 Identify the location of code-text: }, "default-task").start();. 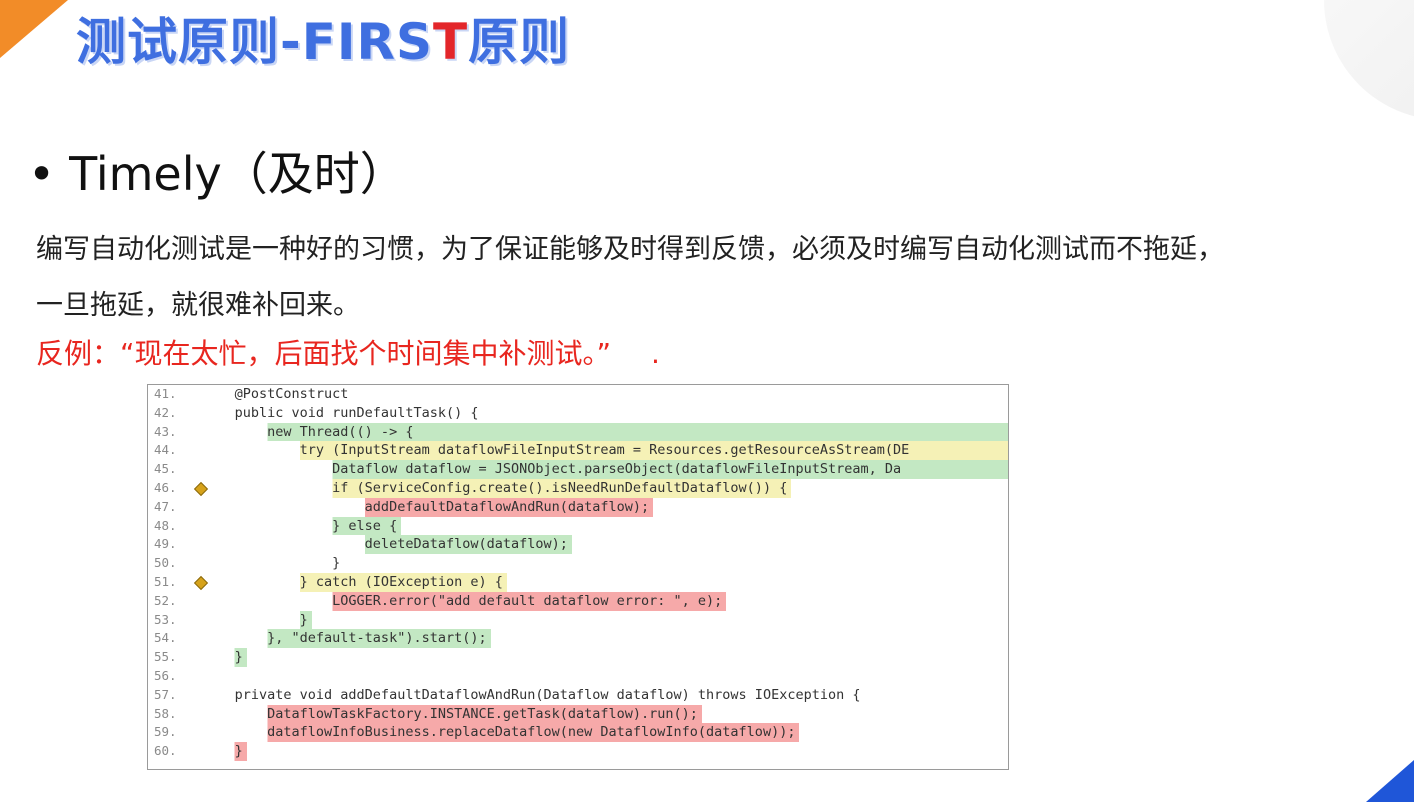
(340, 638).